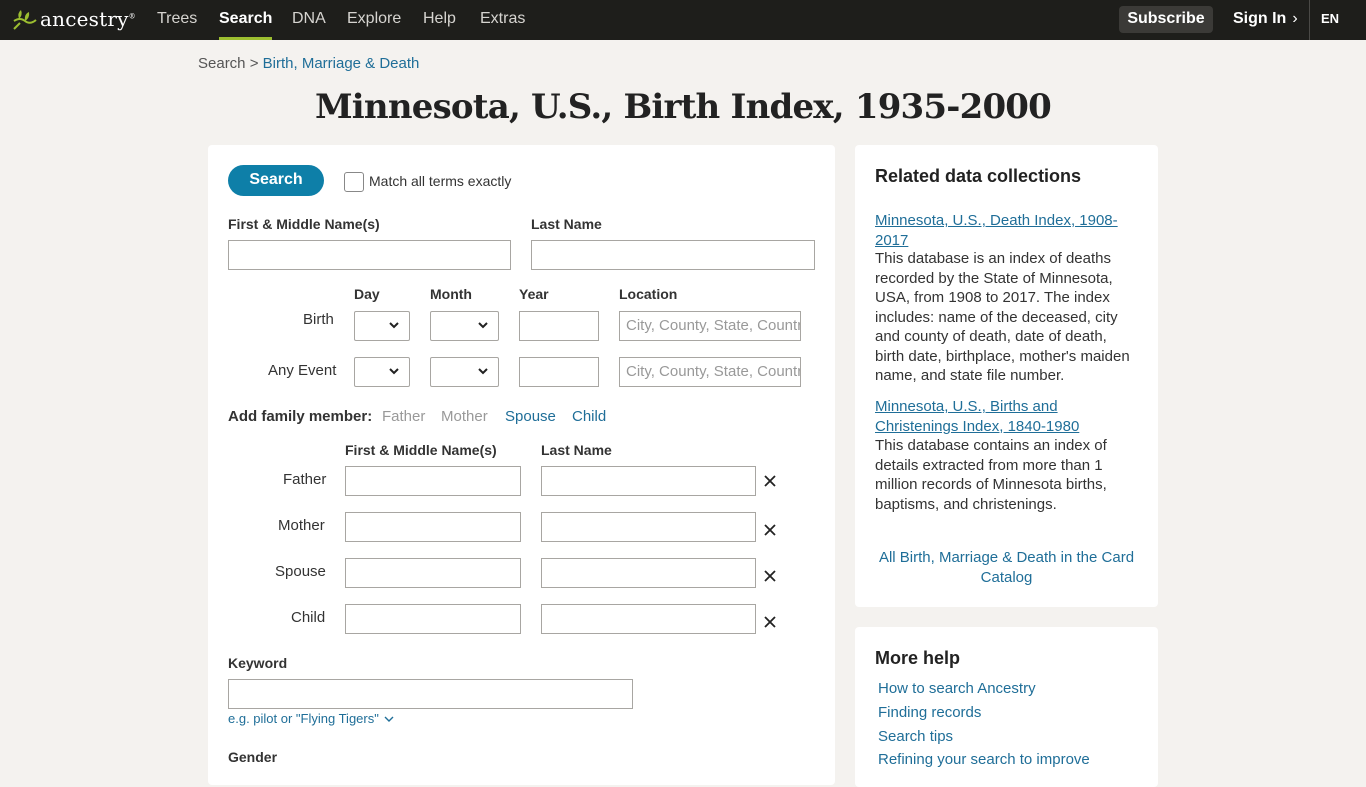  What do you see at coordinates (246, 20) in the screenshot?
I see `nav-search: Search` at bounding box center [246, 20].